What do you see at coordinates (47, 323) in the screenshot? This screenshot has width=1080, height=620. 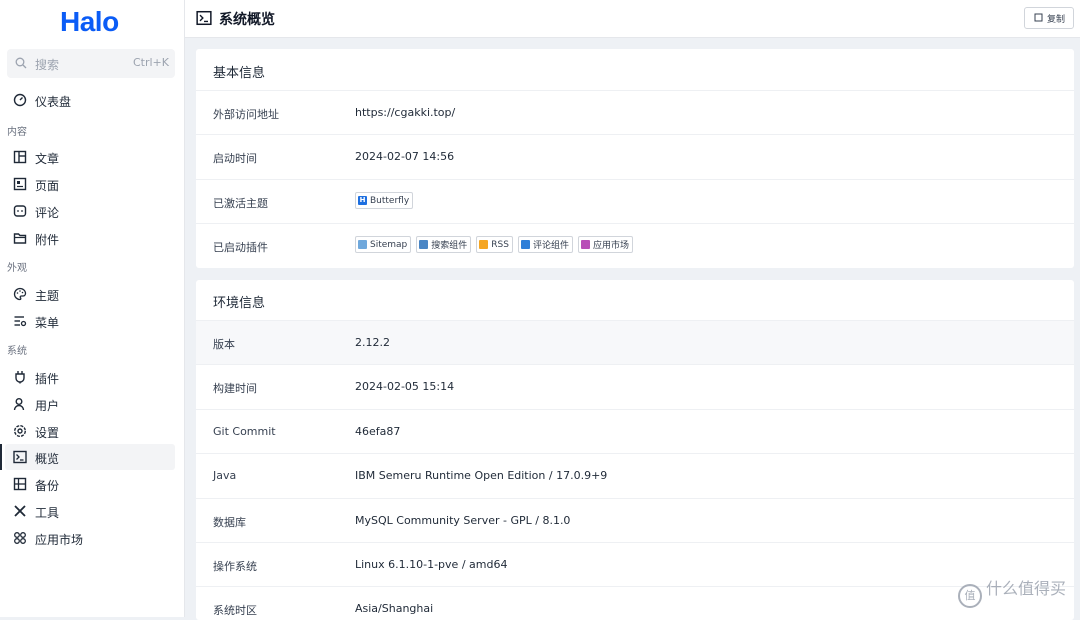 I see `sidebar-item-label: 菜单` at bounding box center [47, 323].